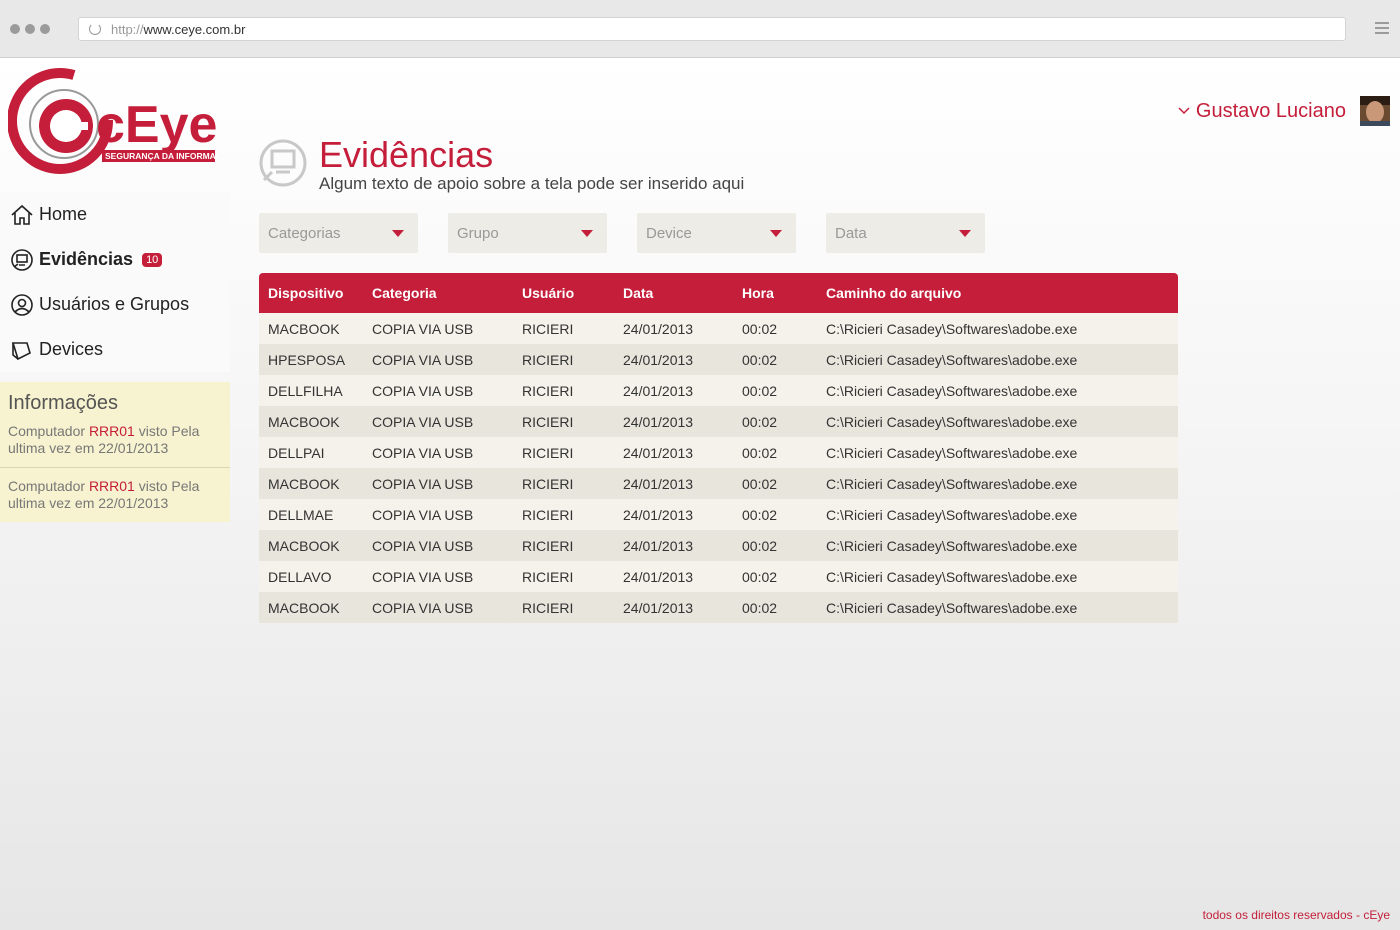 This screenshot has width=1400, height=930. Describe the element at coordinates (1375, 111) in the screenshot. I see `avatar` at that location.